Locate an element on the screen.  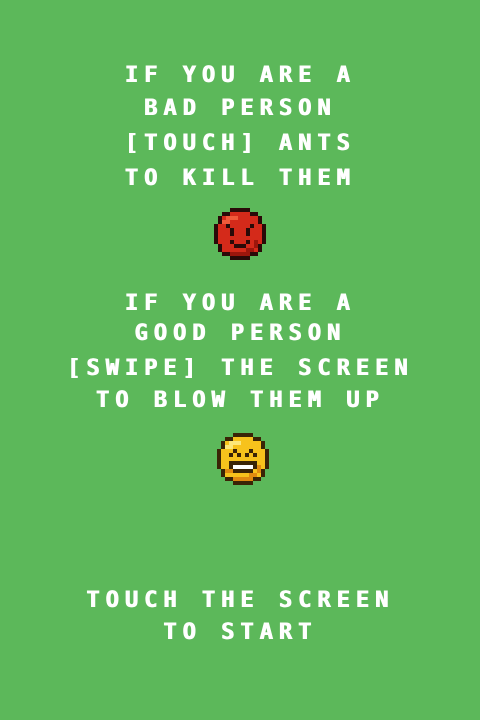
start-prompt-line-1: TOUCH THE SCREEN is located at coordinates (240, 600).